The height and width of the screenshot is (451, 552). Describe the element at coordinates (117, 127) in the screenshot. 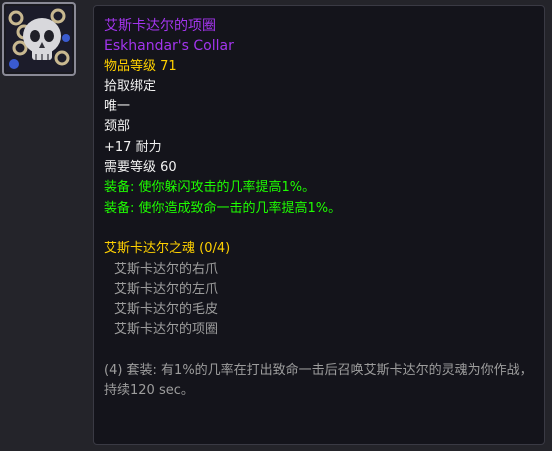

I see `slot-text: 颈部` at that location.